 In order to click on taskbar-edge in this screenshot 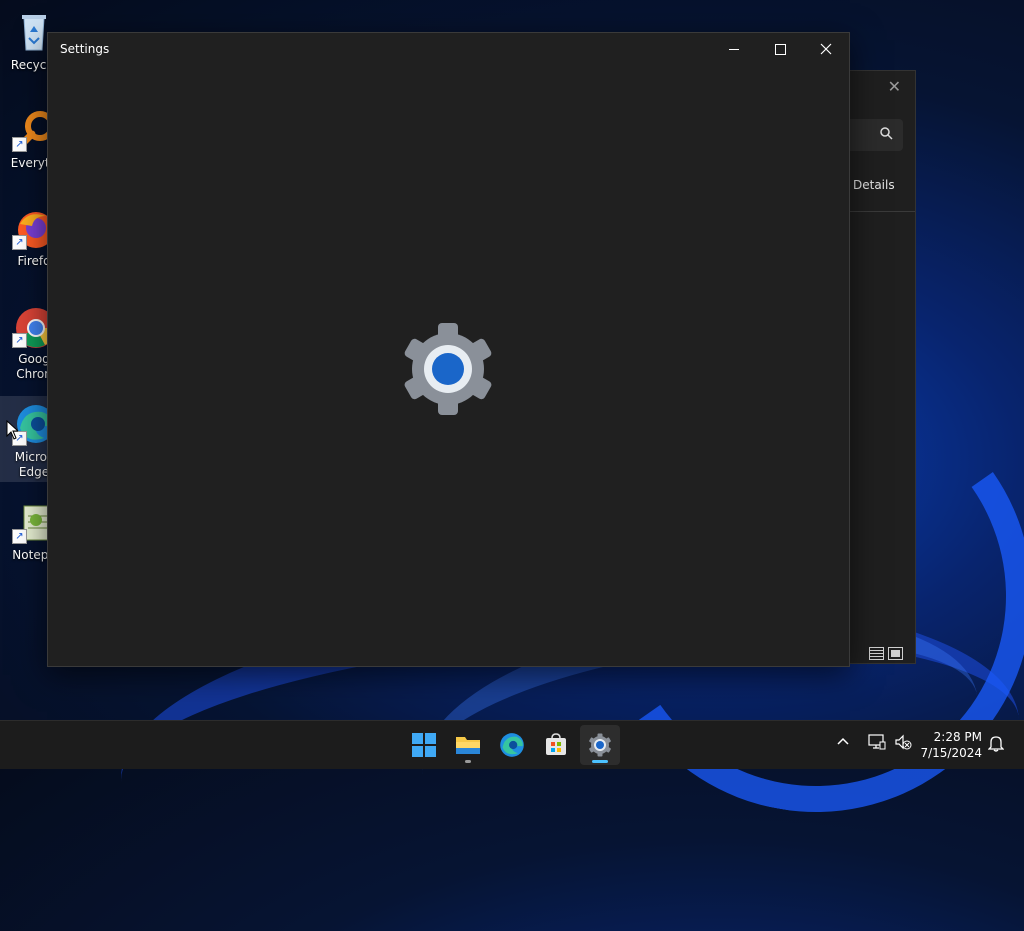, I will do `click(512, 745)`.